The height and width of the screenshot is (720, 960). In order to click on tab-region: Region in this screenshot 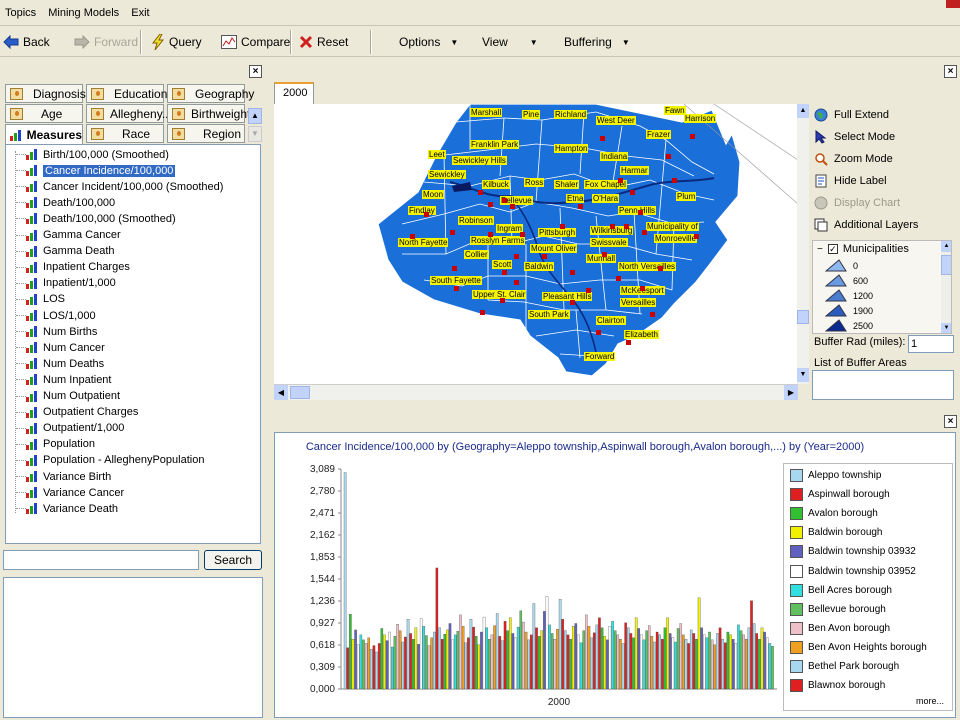, I will do `click(206, 133)`.